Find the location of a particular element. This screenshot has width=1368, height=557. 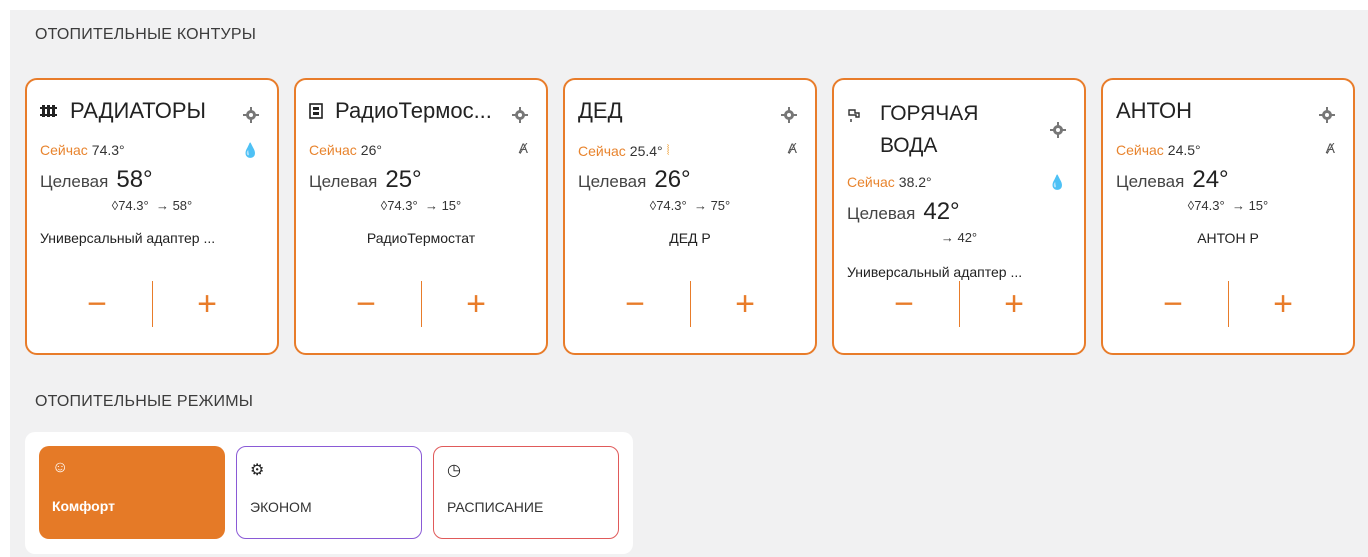

clock-icon: ◷ is located at coordinates (454, 470).